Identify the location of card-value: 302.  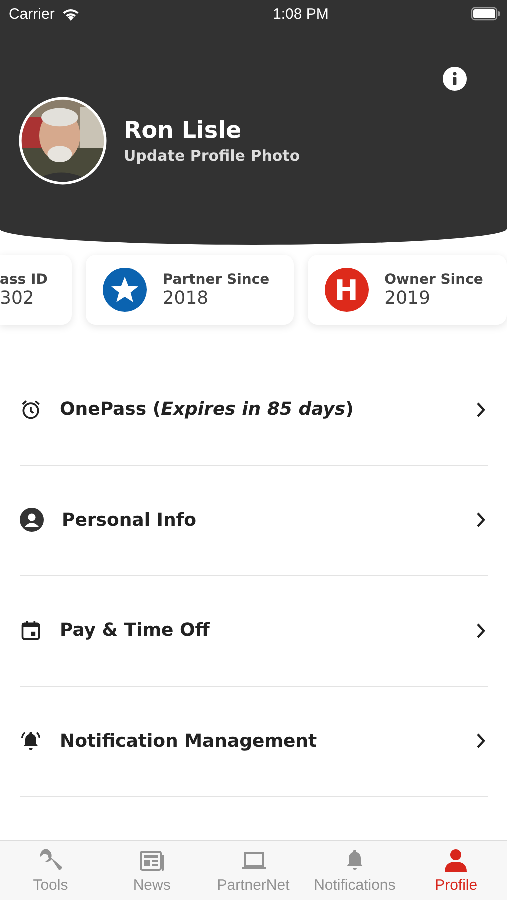
(18, 298).